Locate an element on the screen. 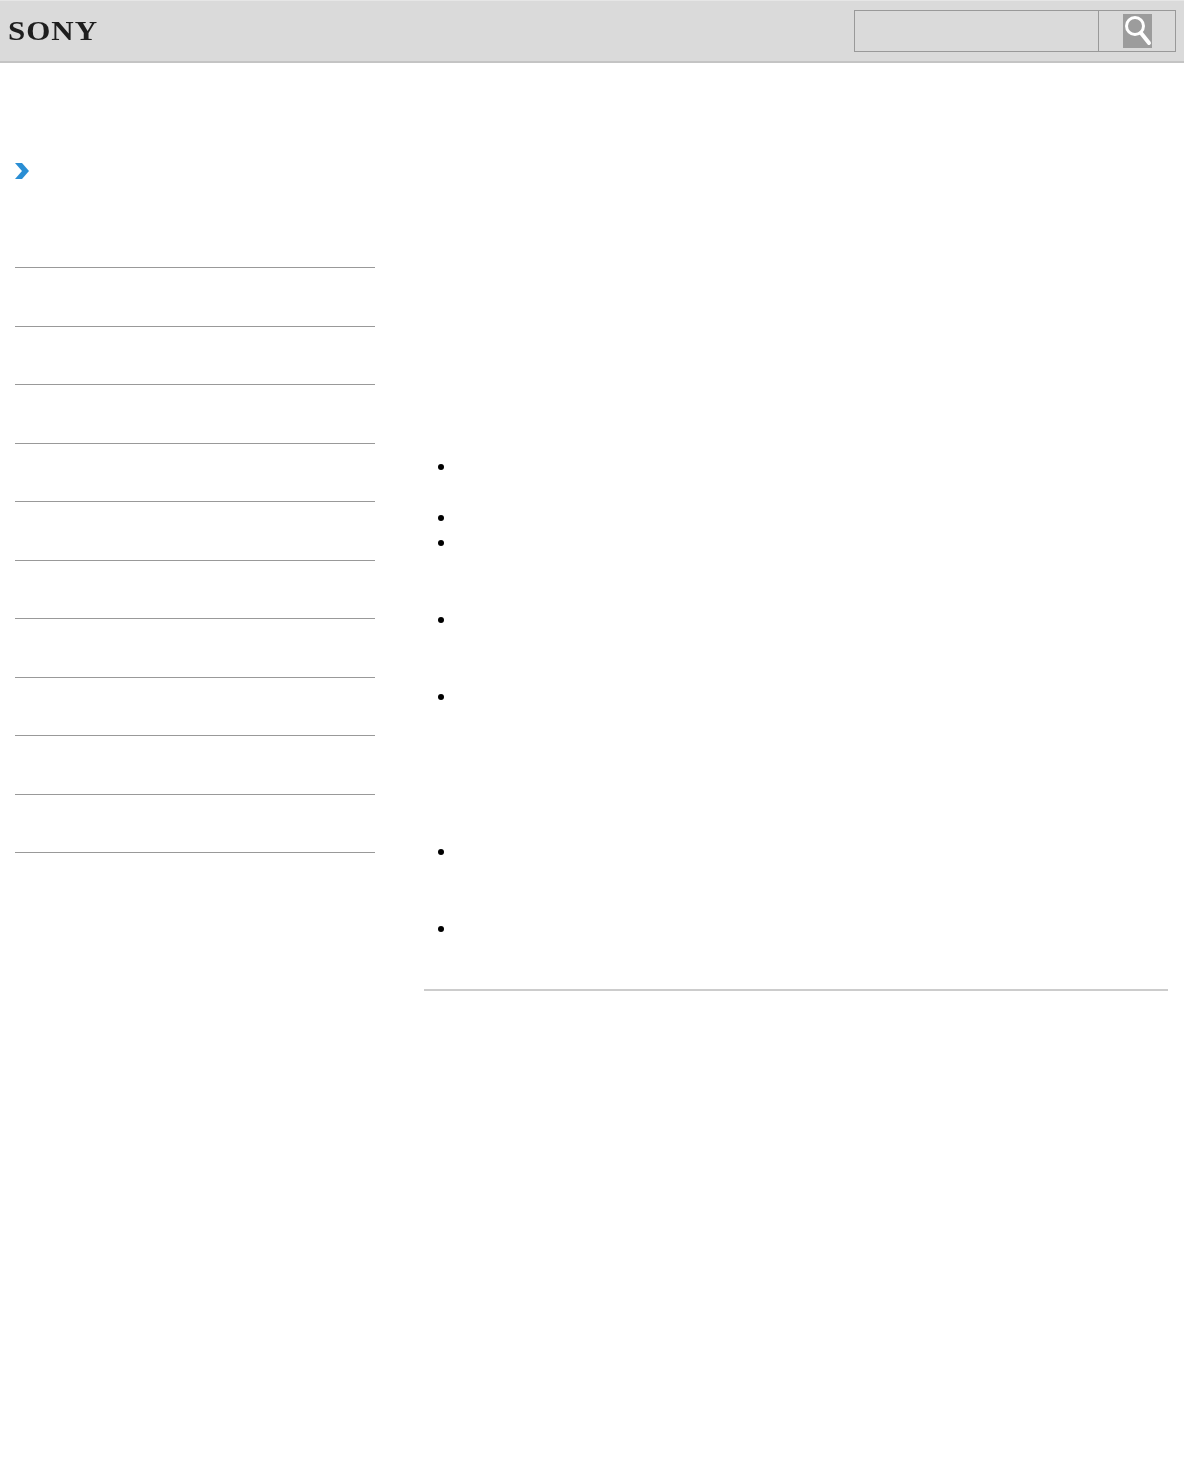  search-button is located at coordinates (1137, 31).